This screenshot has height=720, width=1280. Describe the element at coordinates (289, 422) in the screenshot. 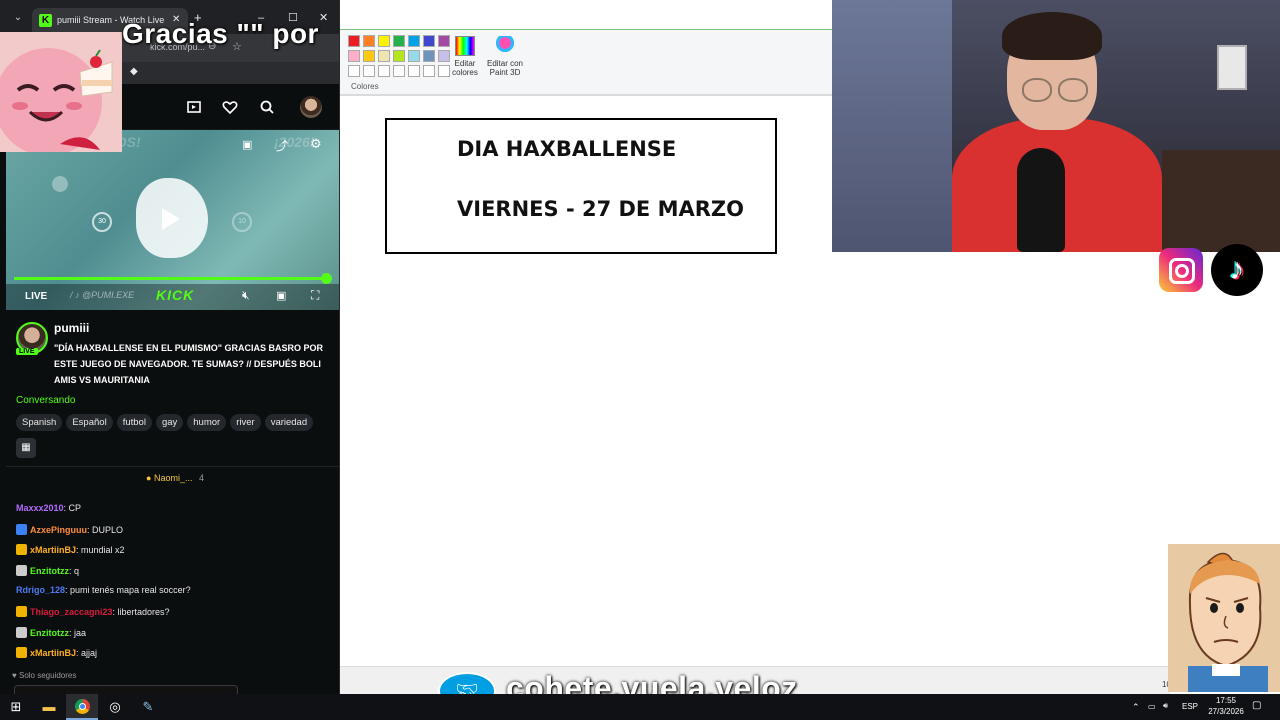

I see `stream-tag: variedad` at that location.